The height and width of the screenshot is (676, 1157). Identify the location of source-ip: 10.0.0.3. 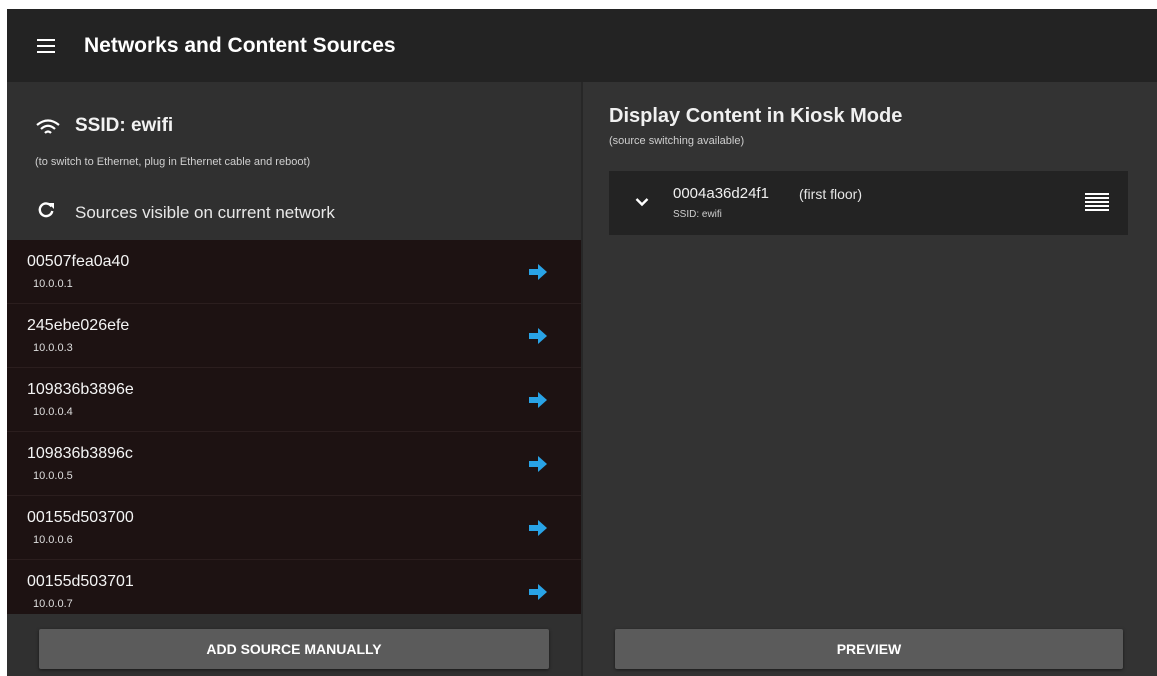
(53, 348).